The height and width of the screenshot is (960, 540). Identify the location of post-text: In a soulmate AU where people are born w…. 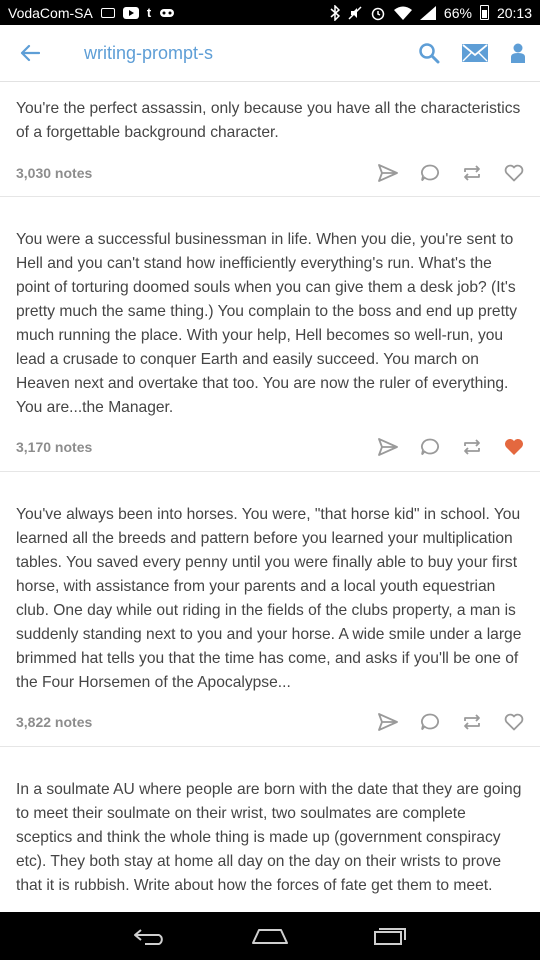
(269, 837).